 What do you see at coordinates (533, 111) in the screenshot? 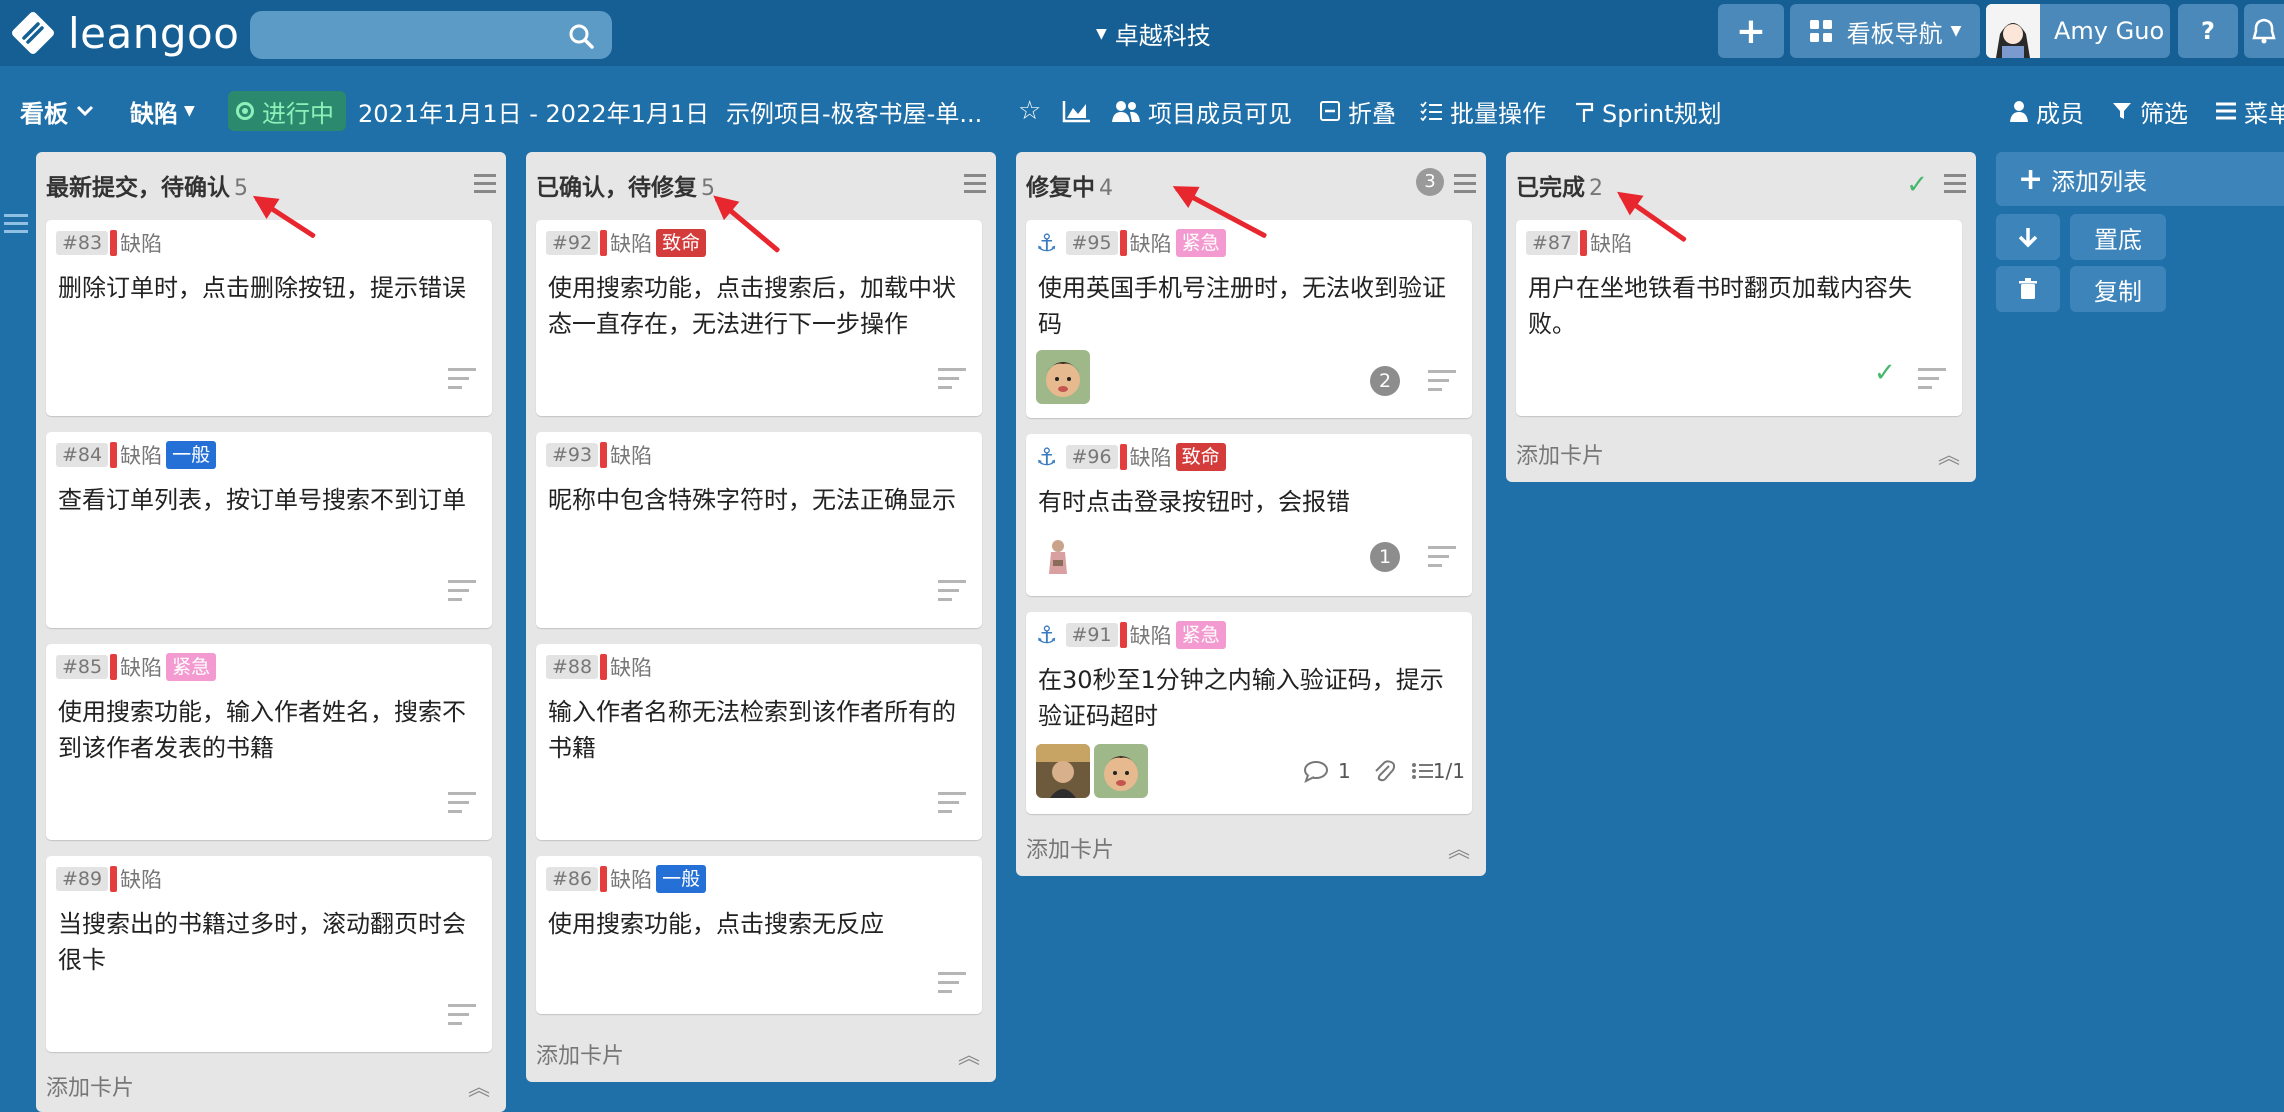
I see `date-range: 2021年1月1日 - 2022年1月1日` at bounding box center [533, 111].